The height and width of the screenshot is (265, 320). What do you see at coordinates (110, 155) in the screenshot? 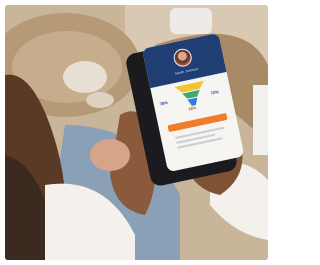
I see `baby-hand` at bounding box center [110, 155].